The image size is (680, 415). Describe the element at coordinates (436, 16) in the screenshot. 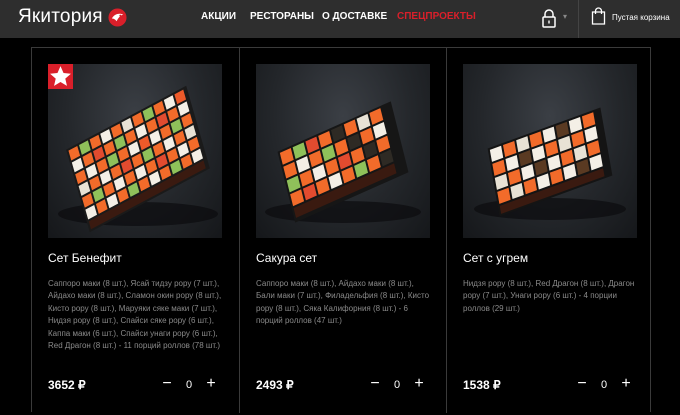

I see `nav-special-projects: СПЕЦПРОЕКТЫ` at that location.